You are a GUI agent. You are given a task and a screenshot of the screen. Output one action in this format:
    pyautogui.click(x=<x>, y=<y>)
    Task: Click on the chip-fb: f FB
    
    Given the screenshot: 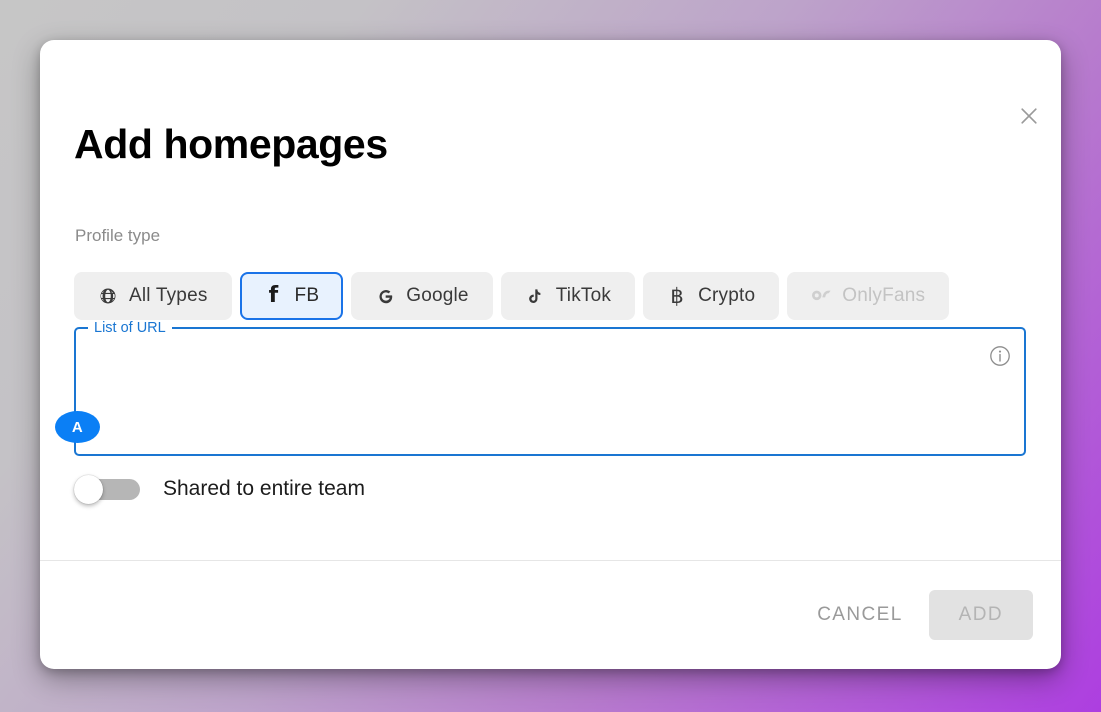 What is the action you would take?
    pyautogui.click(x=291, y=296)
    